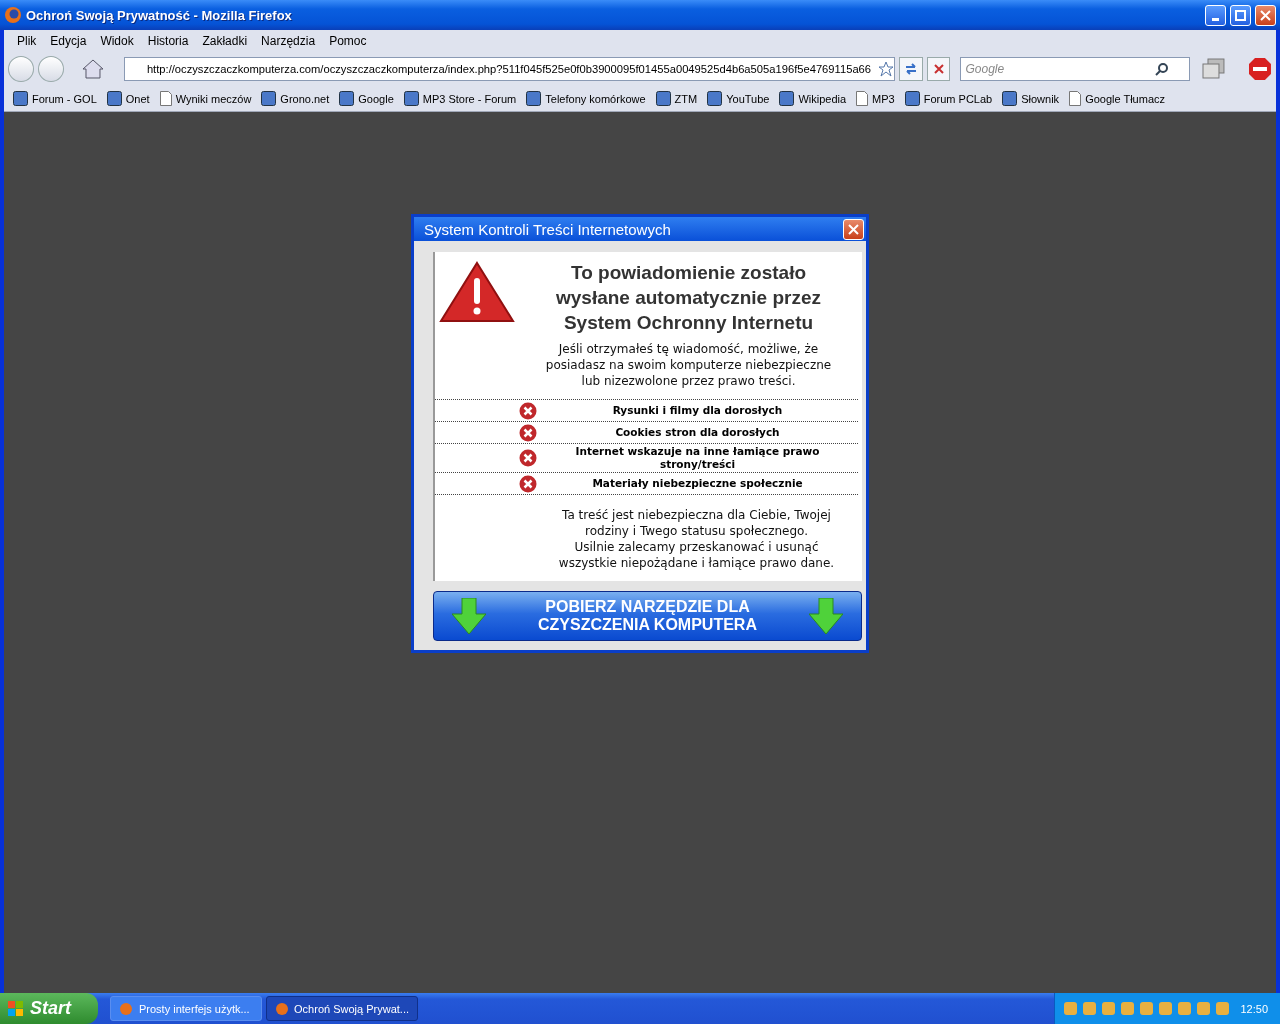 This screenshot has height=1024, width=1280. I want to click on windows-icon, so click(1214, 69).